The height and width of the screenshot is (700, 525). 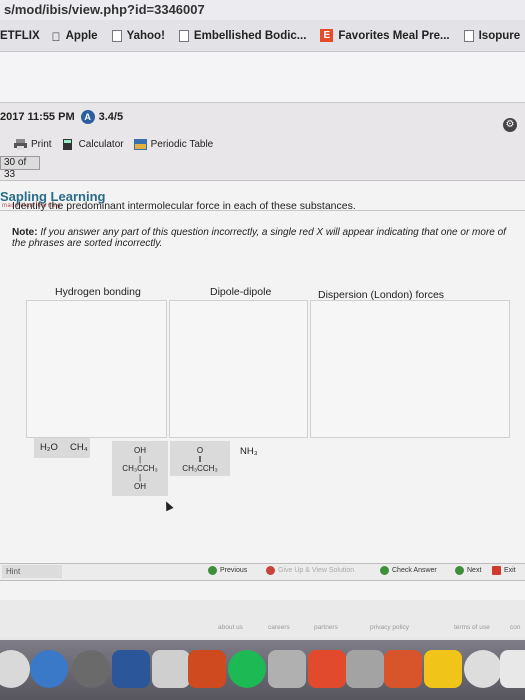 What do you see at coordinates (182, 144) in the screenshot?
I see `periodic-table-label: Periodic Table` at bounding box center [182, 144].